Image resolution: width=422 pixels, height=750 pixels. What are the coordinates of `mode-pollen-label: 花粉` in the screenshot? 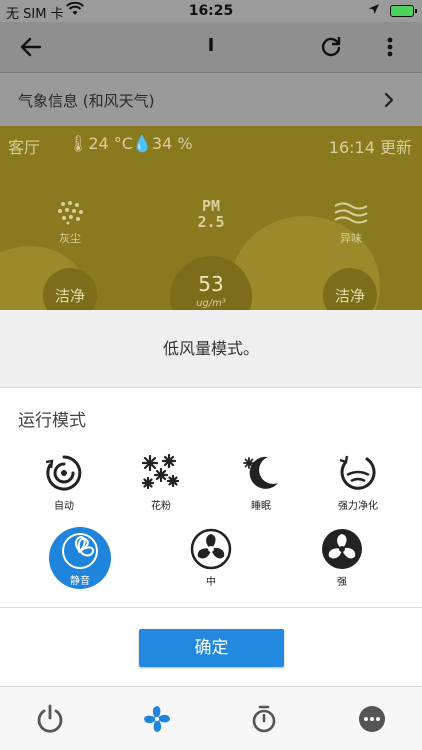 It's located at (161, 506).